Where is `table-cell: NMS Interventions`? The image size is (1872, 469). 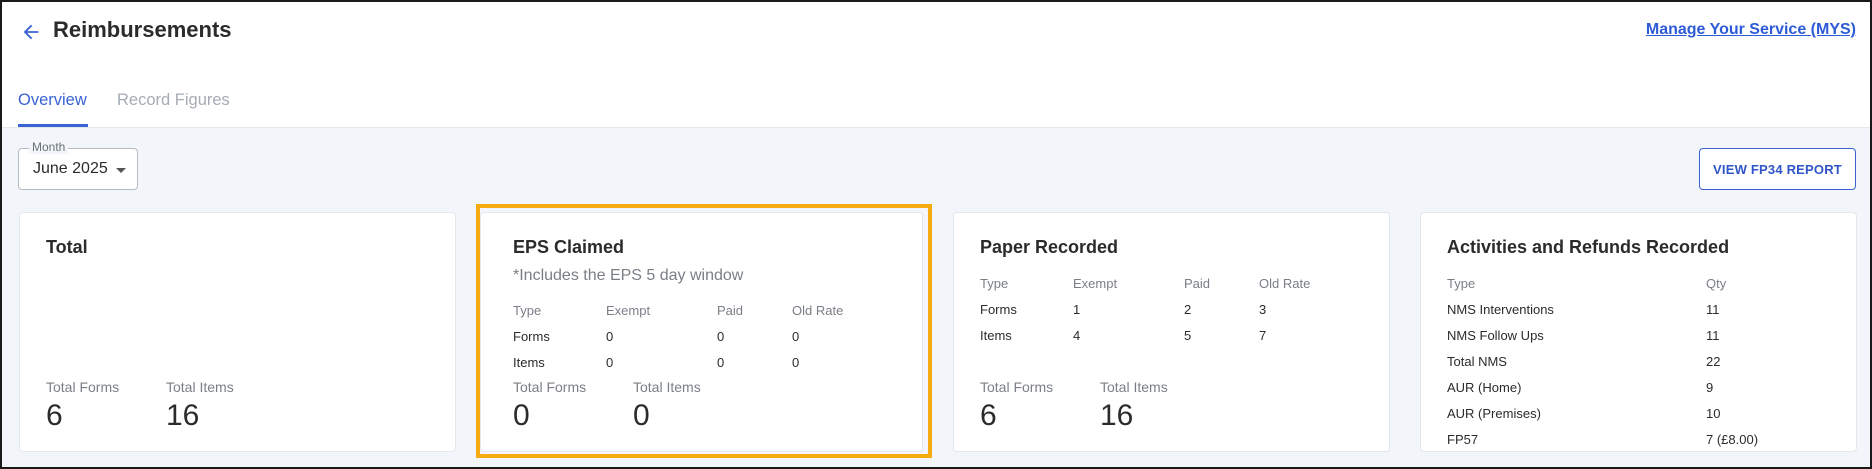
table-cell: NMS Interventions is located at coordinates (1500, 309).